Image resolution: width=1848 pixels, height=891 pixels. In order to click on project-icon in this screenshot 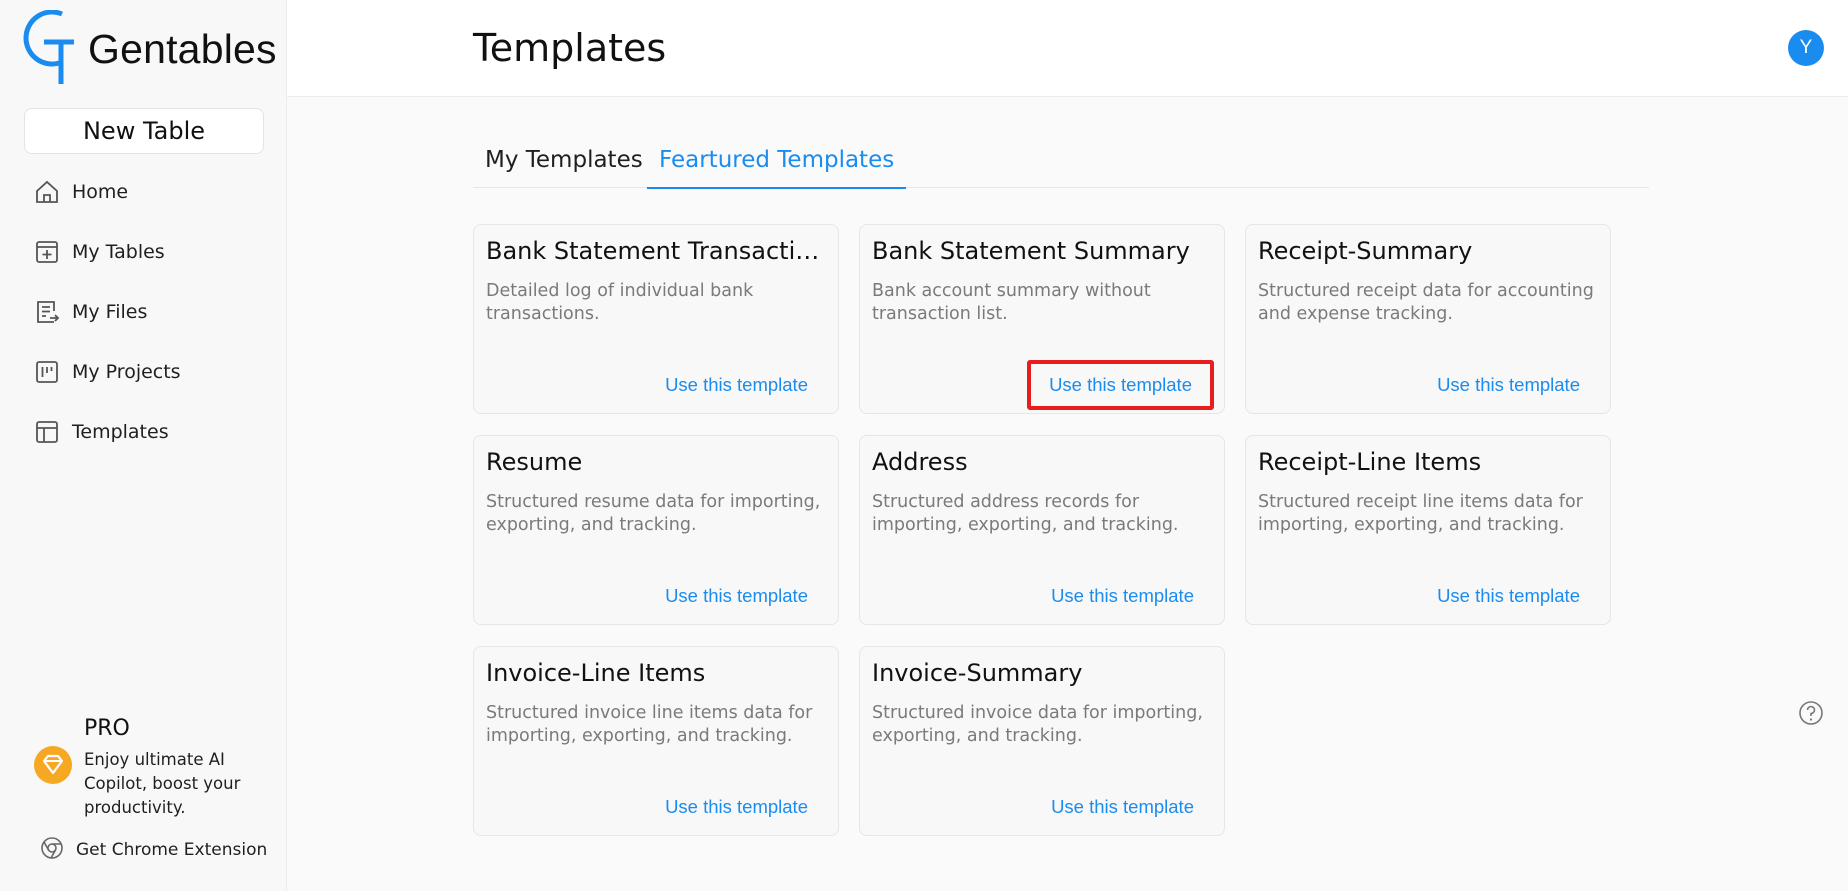, I will do `click(47, 372)`.